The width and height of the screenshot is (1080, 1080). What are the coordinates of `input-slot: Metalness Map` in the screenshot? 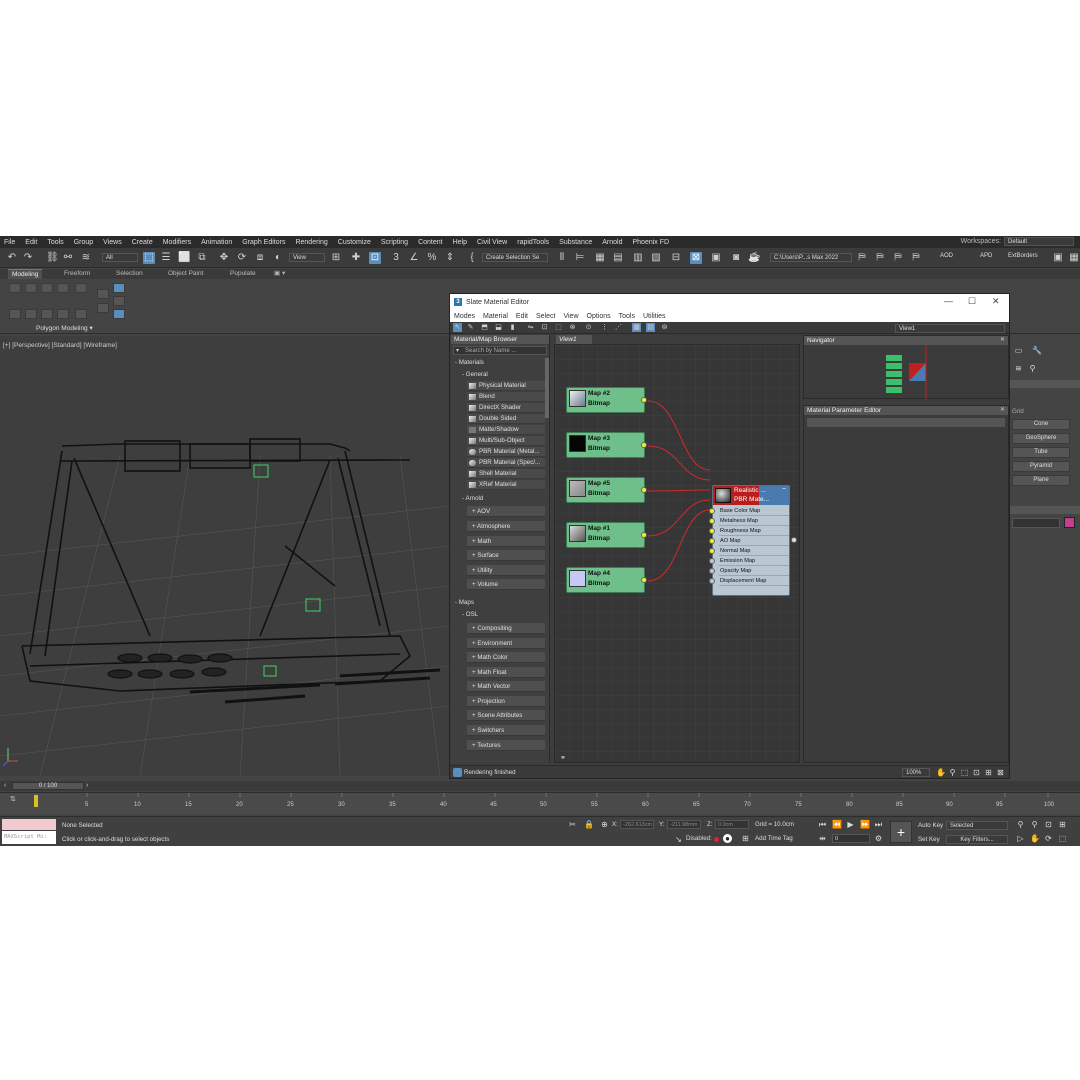 It's located at (749, 521).